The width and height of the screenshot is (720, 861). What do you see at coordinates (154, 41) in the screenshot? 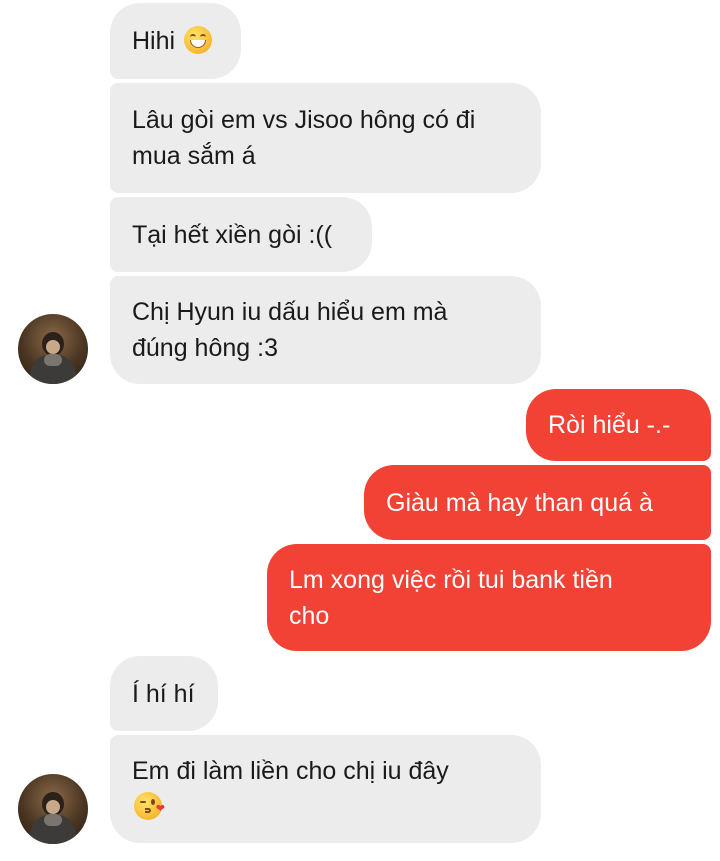
I see `message-text: Hihi` at bounding box center [154, 41].